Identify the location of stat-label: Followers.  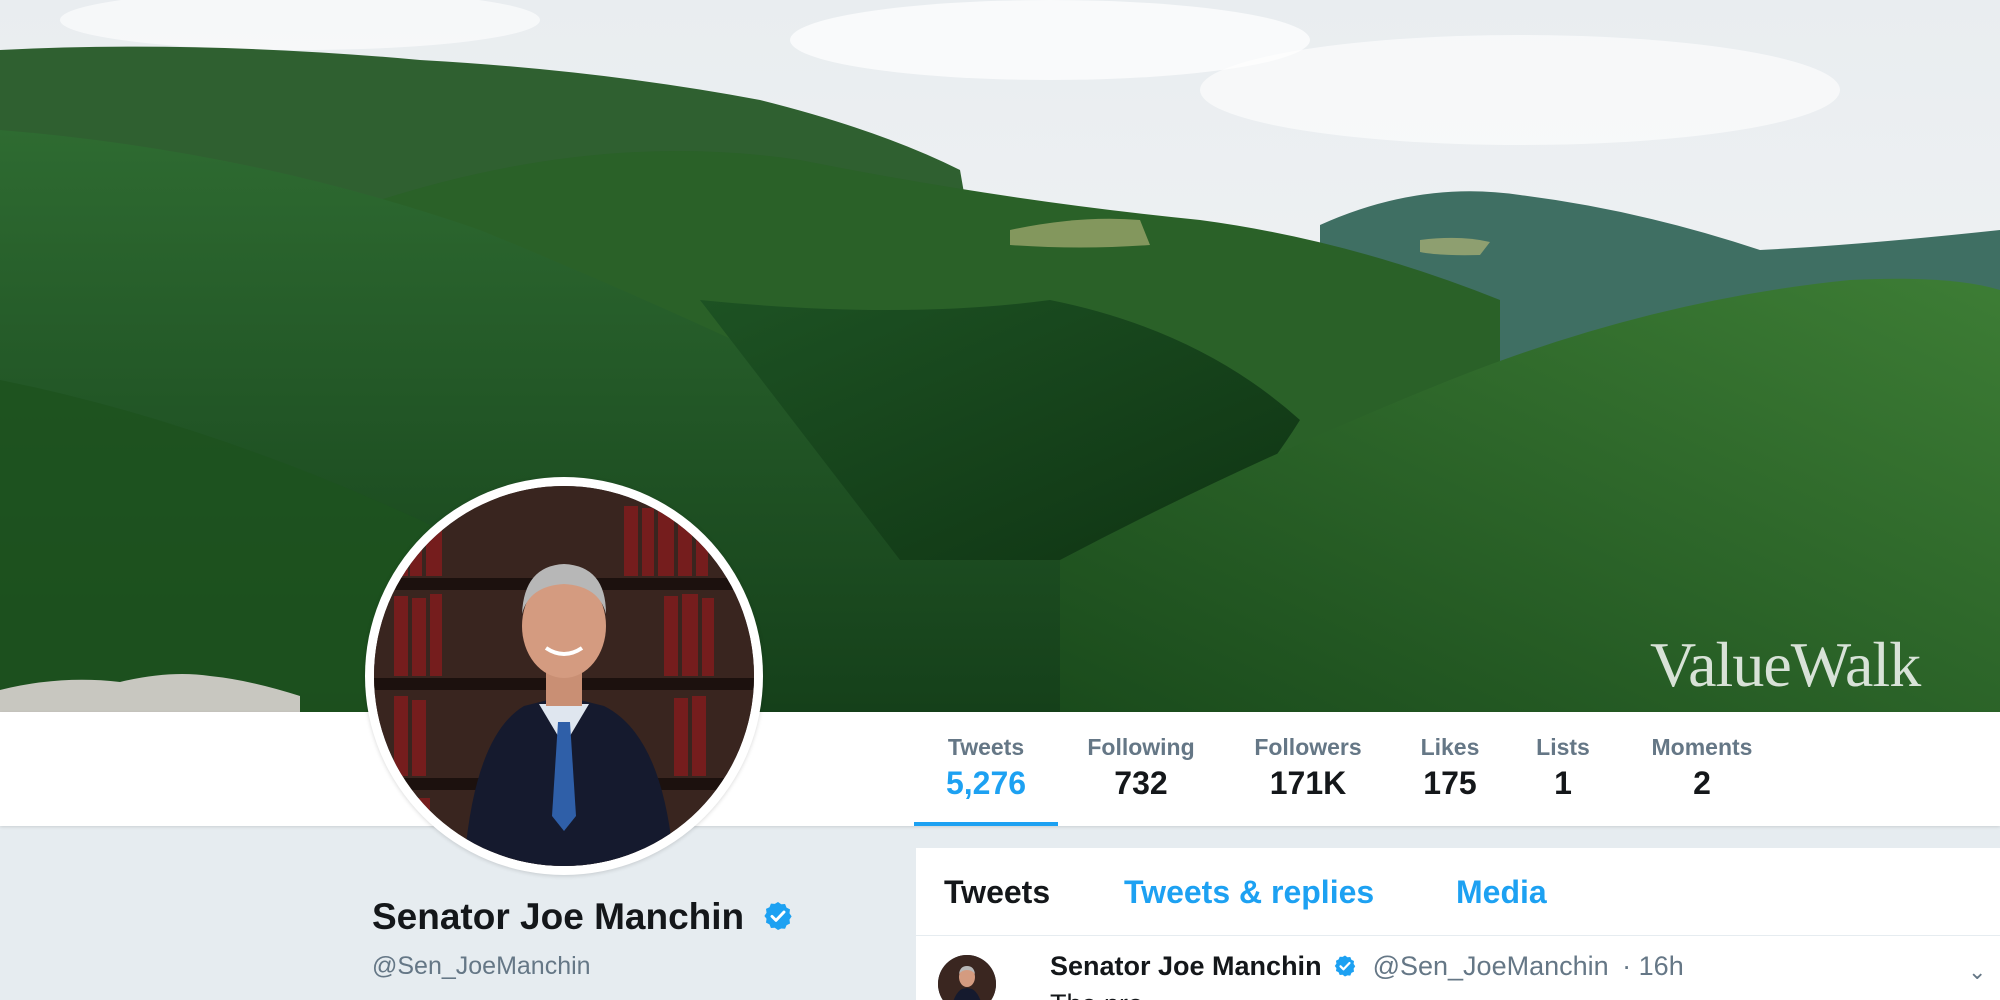
(1308, 747).